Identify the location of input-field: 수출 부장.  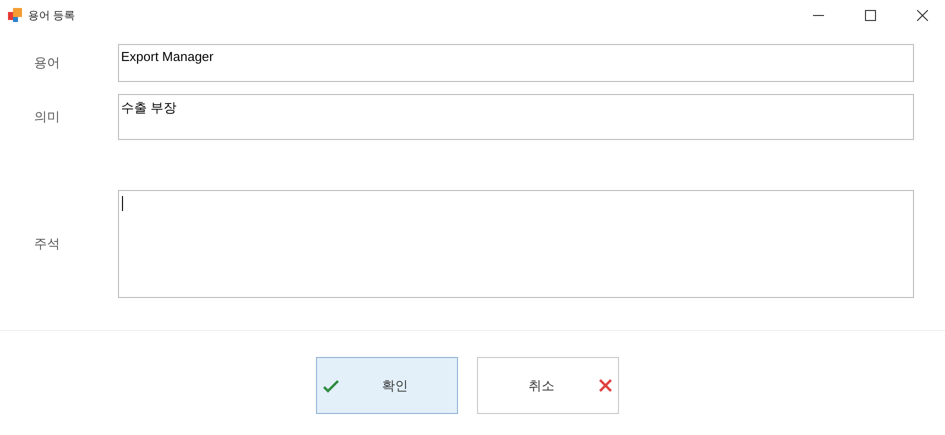
(516, 117).